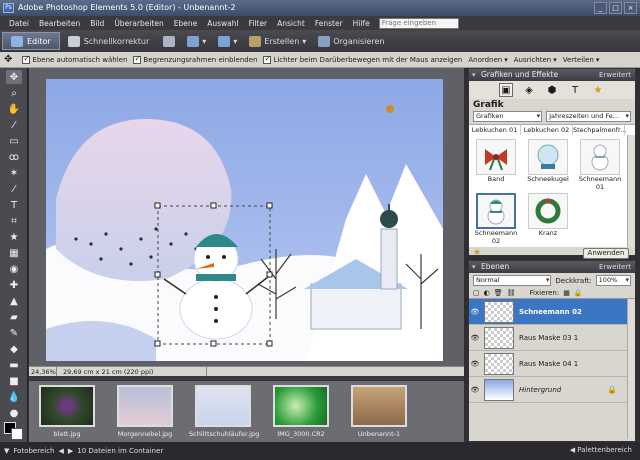 This screenshot has height=460, width=640. What do you see at coordinates (498, 293) in the screenshot?
I see `delete-layer-icon: 🗑` at bounding box center [498, 293].